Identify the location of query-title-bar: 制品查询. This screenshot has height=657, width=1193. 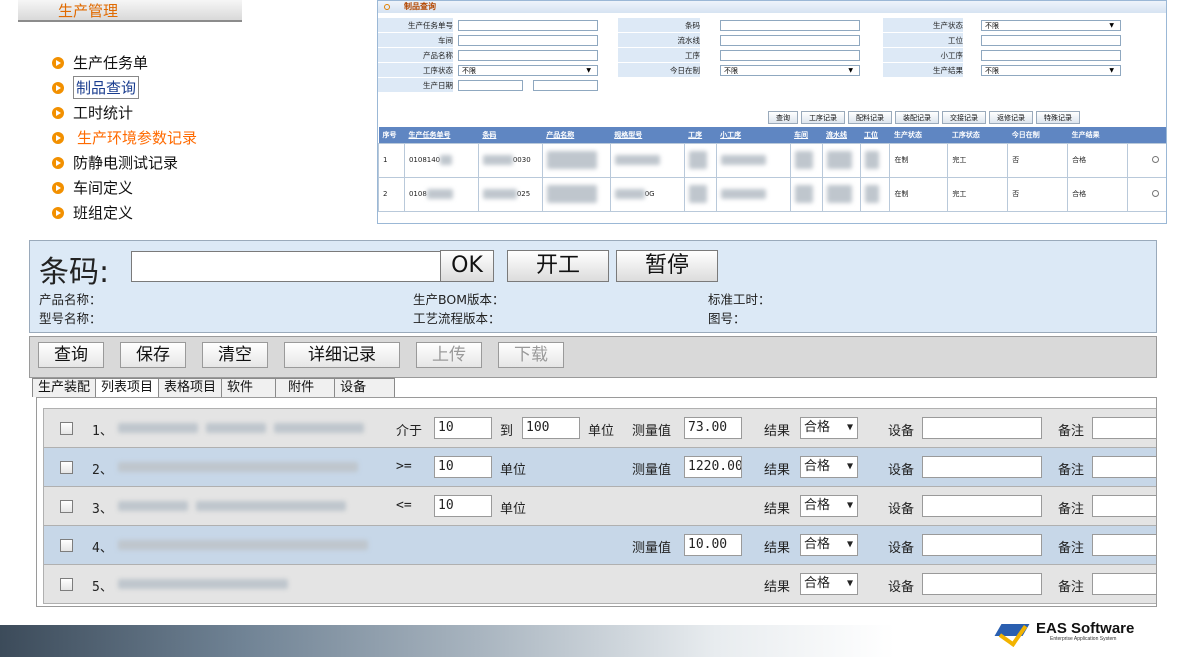
(772, 7).